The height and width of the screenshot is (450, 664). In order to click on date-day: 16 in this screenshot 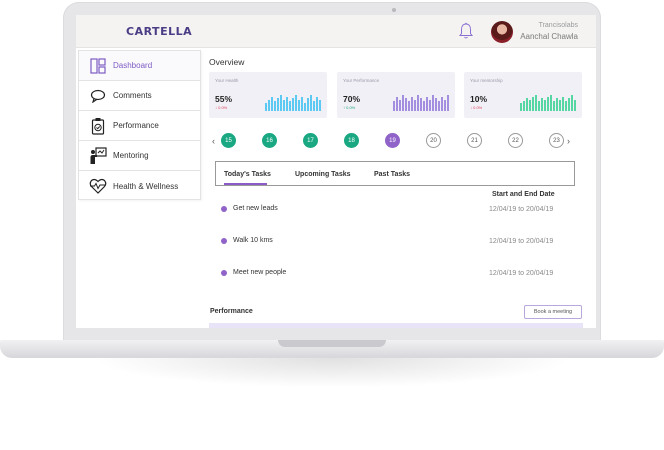, I will do `click(269, 140)`.